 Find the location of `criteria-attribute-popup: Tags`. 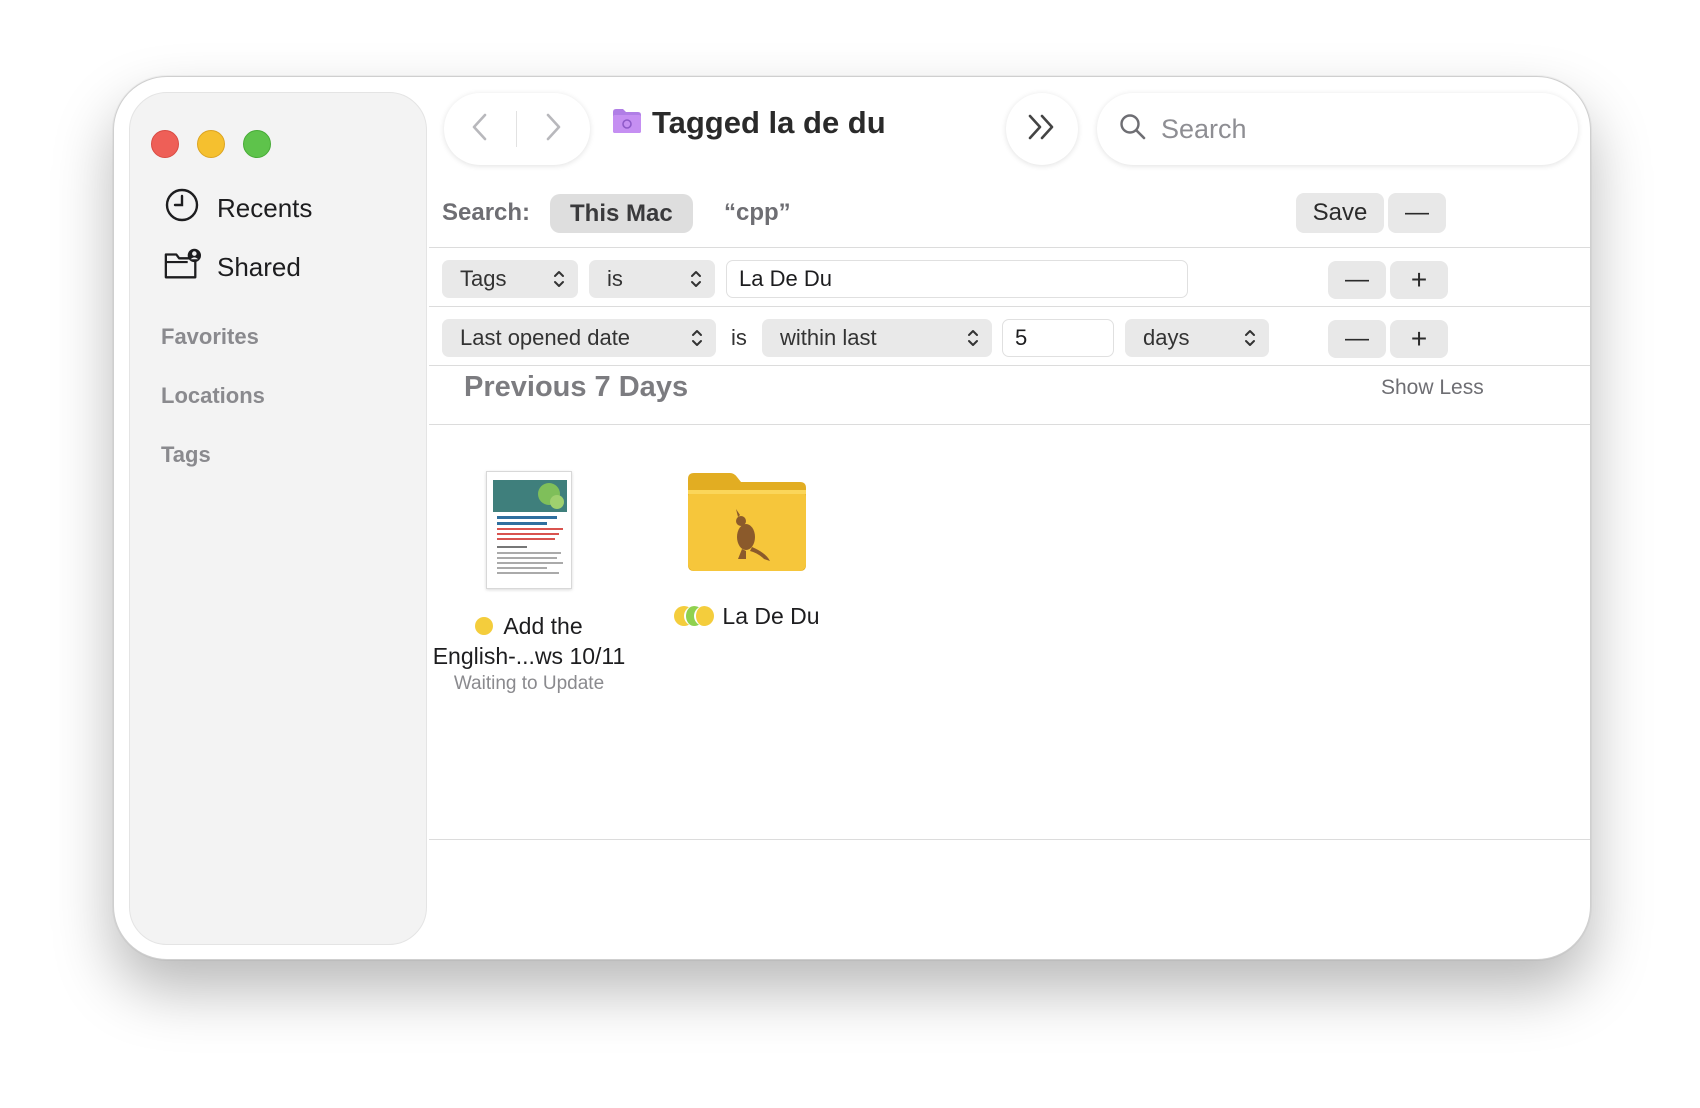

criteria-attribute-popup: Tags is located at coordinates (510, 279).